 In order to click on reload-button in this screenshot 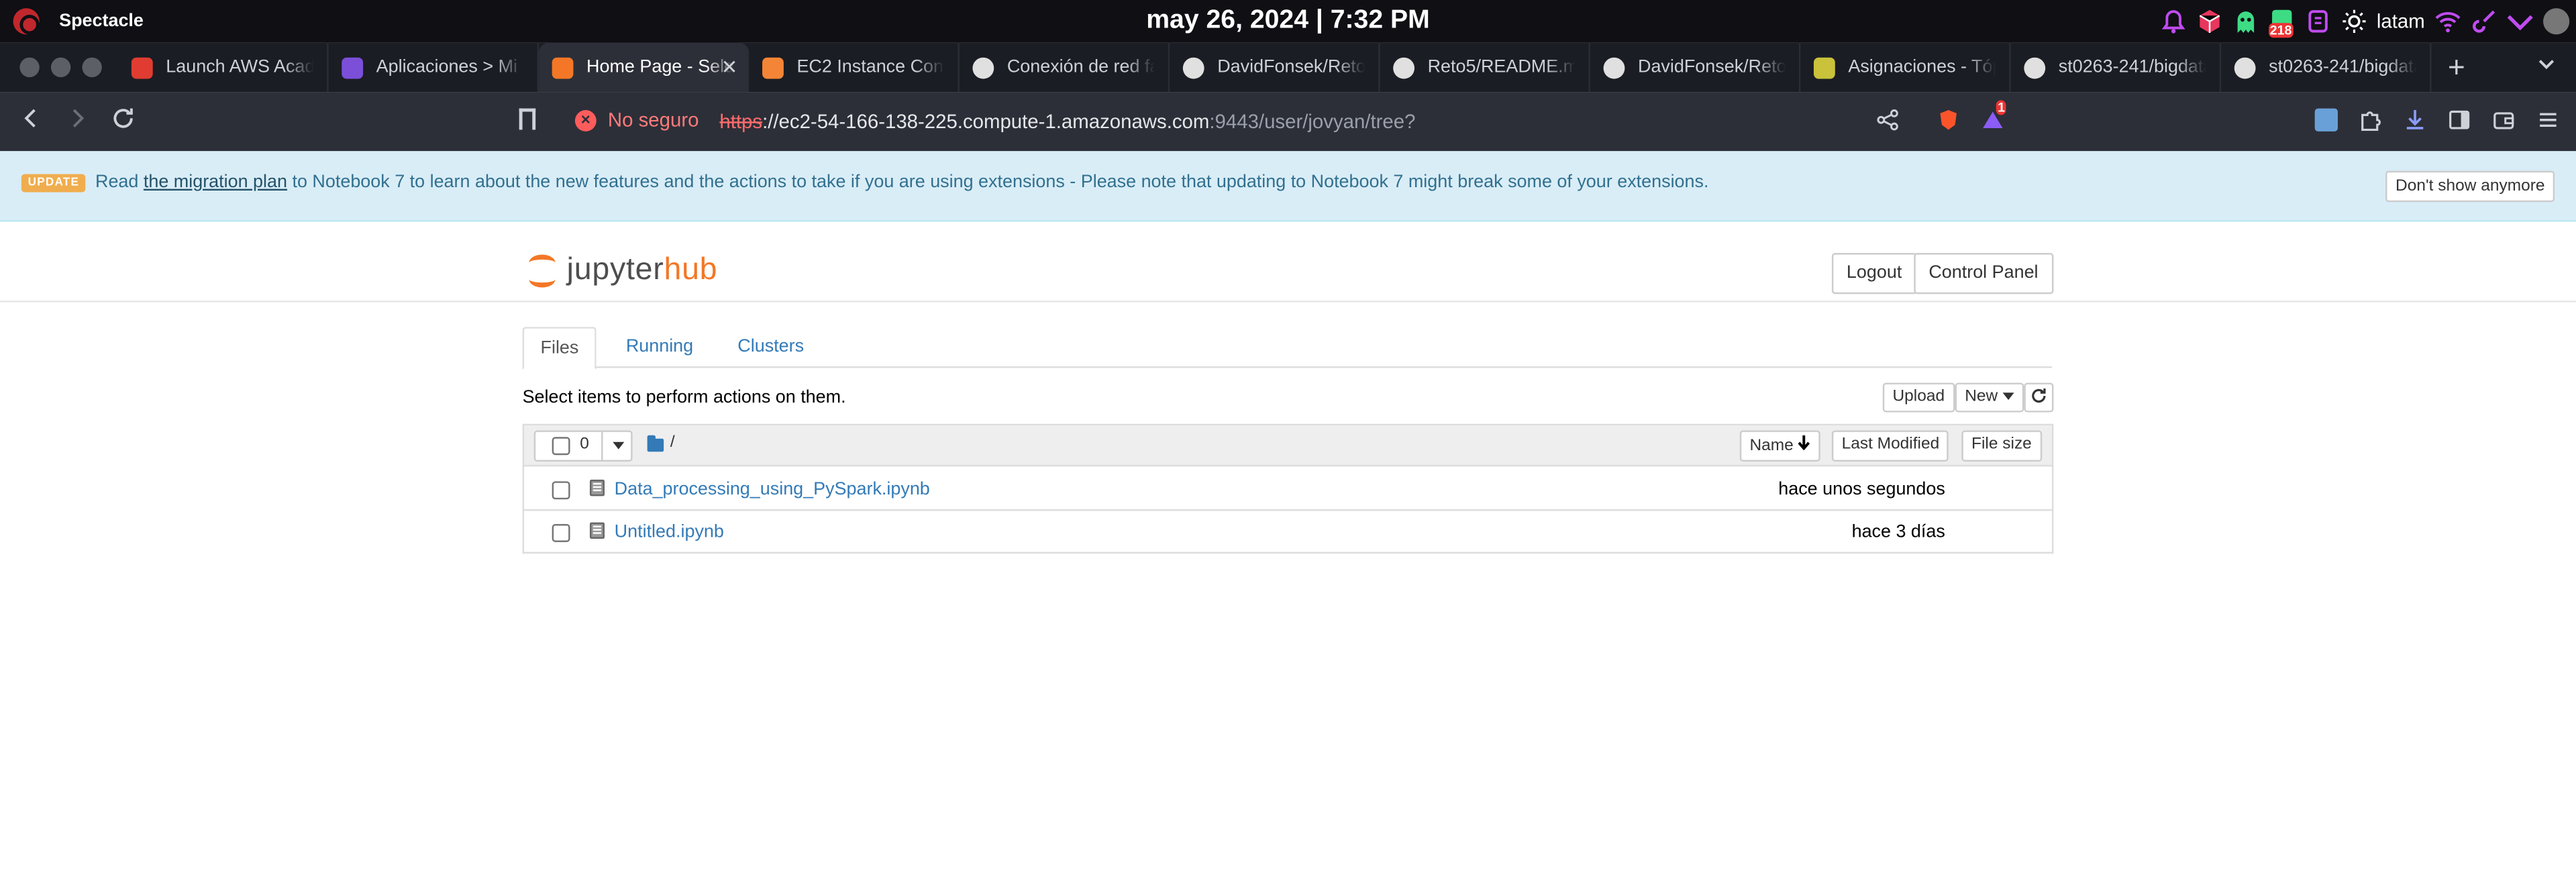, I will do `click(123, 122)`.